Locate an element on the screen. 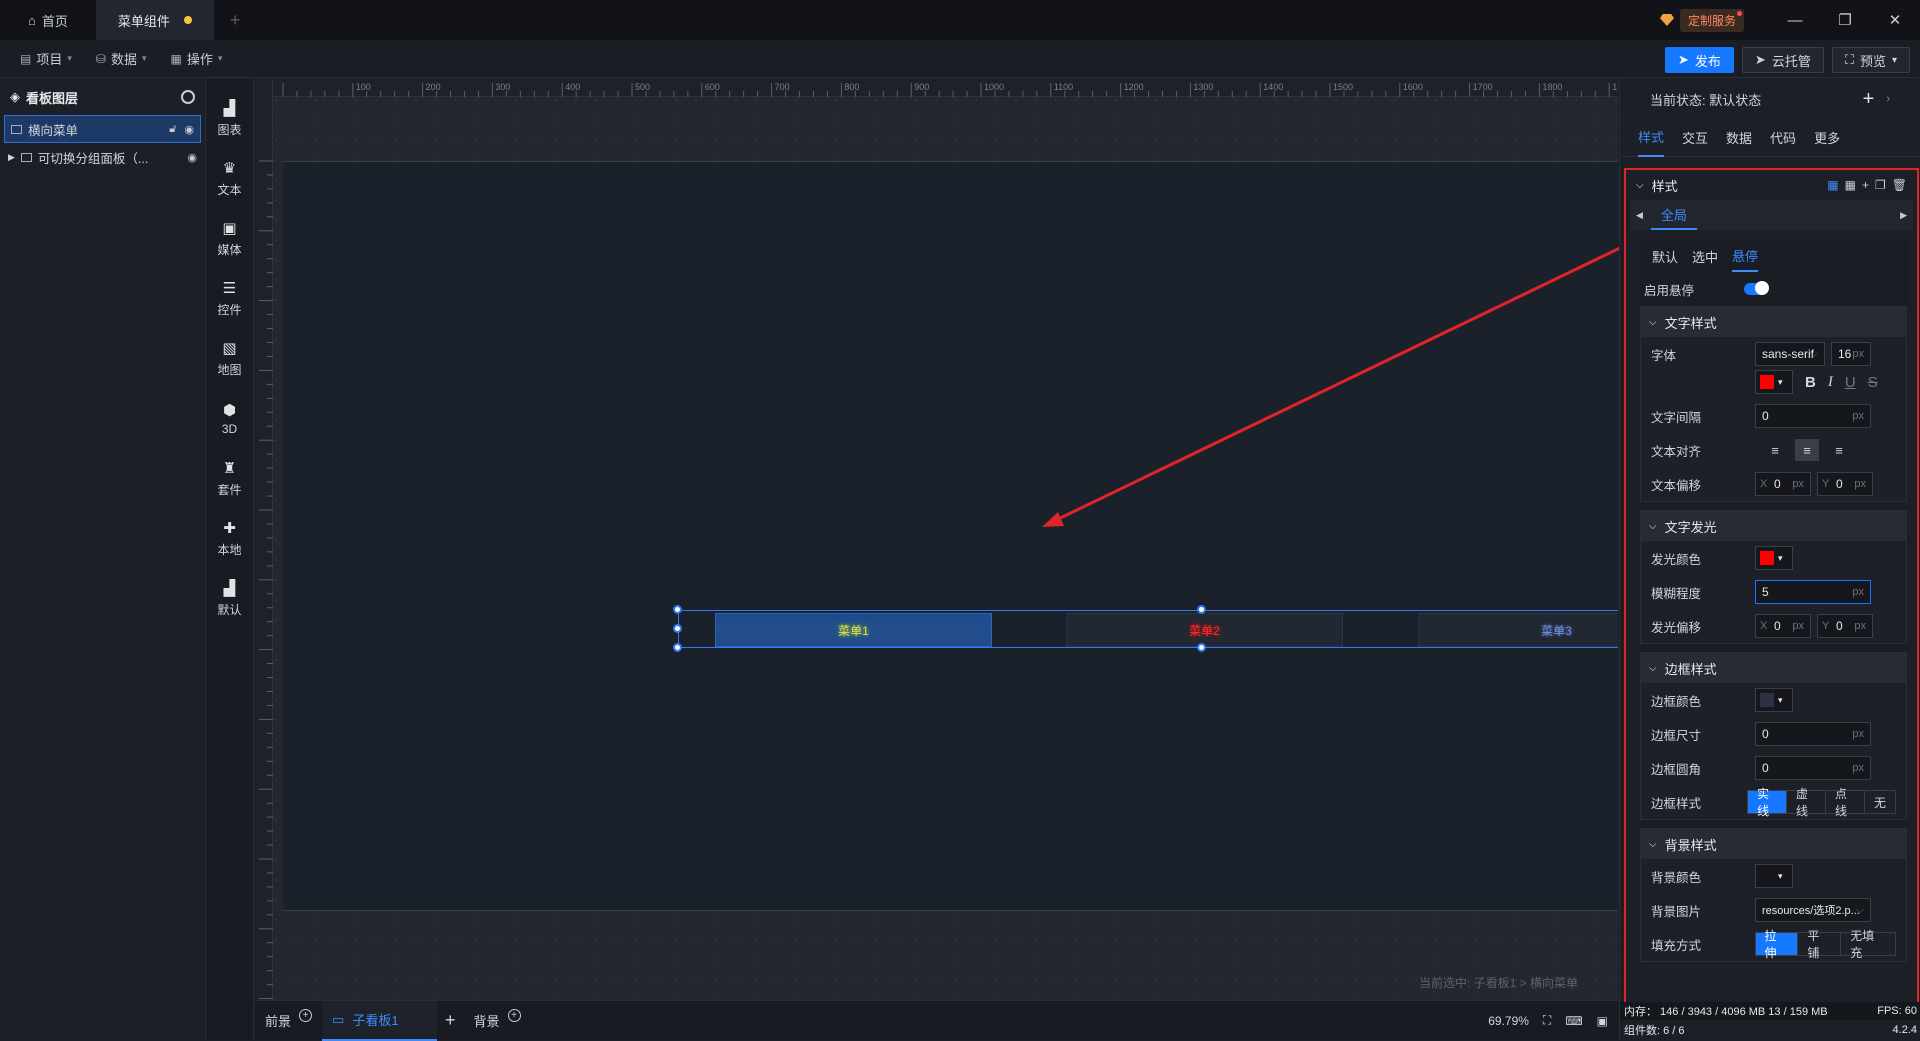 The height and width of the screenshot is (1041, 1920). tab-data: 数据 is located at coordinates (1739, 138).